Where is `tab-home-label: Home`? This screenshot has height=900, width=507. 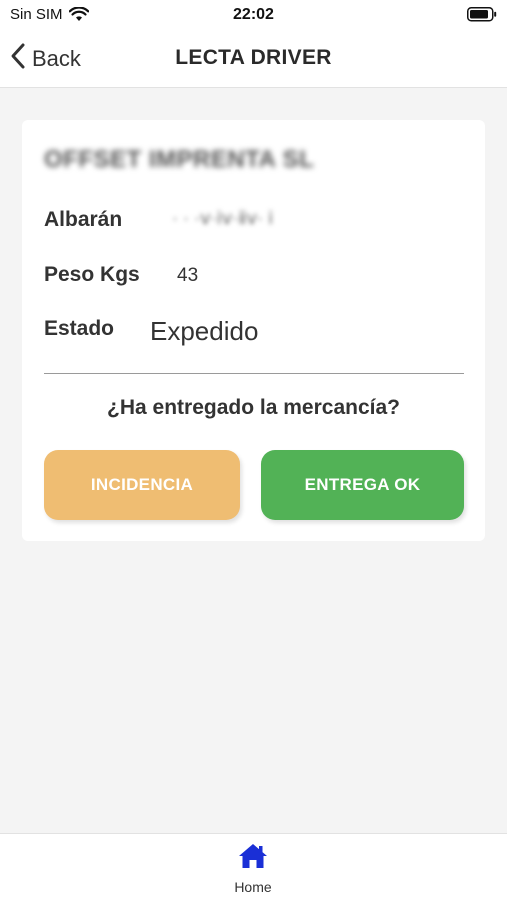
tab-home-label: Home is located at coordinates (253, 887).